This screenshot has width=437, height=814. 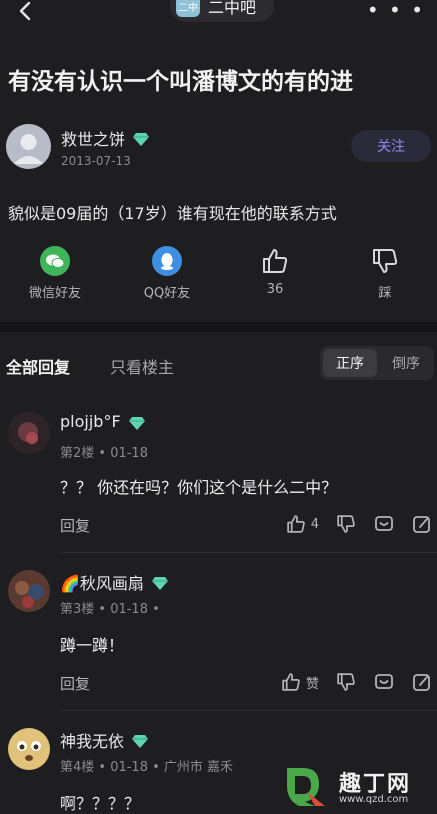 What do you see at coordinates (356, 787) in the screenshot?
I see `site-watermark: 趣丁网 www.qzd.com` at bounding box center [356, 787].